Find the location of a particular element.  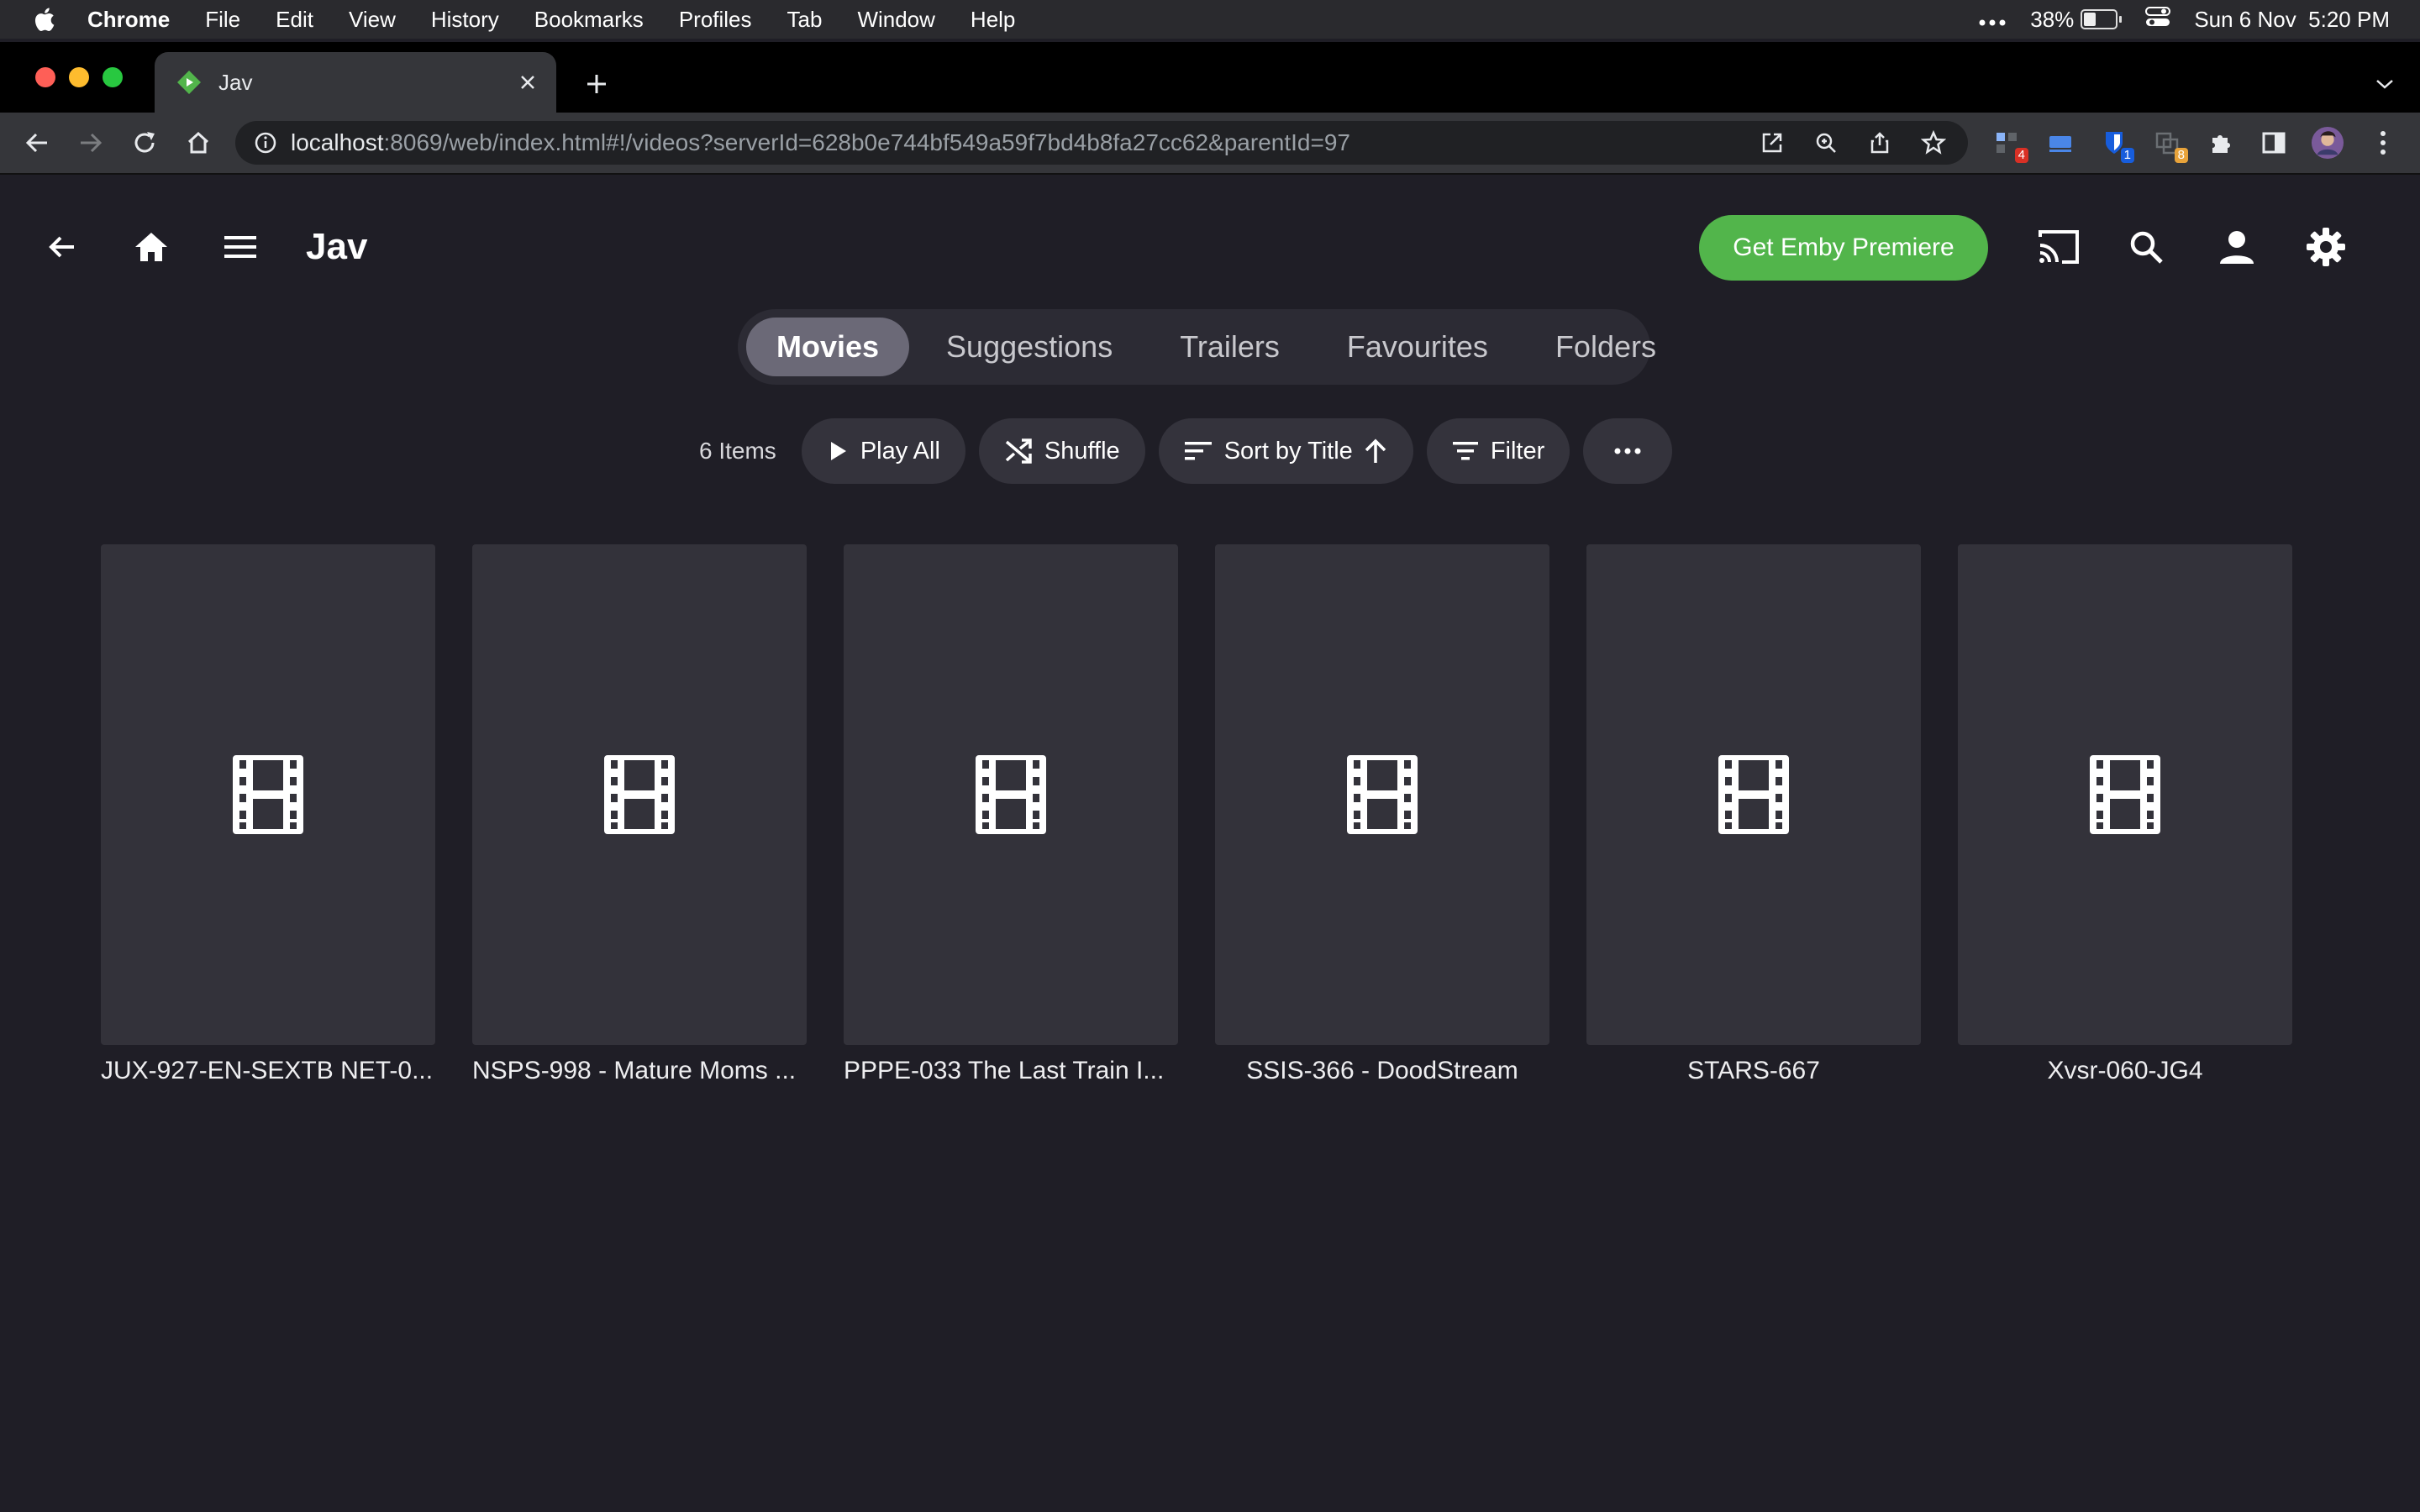

menu-tab: Tab is located at coordinates (805, 20).